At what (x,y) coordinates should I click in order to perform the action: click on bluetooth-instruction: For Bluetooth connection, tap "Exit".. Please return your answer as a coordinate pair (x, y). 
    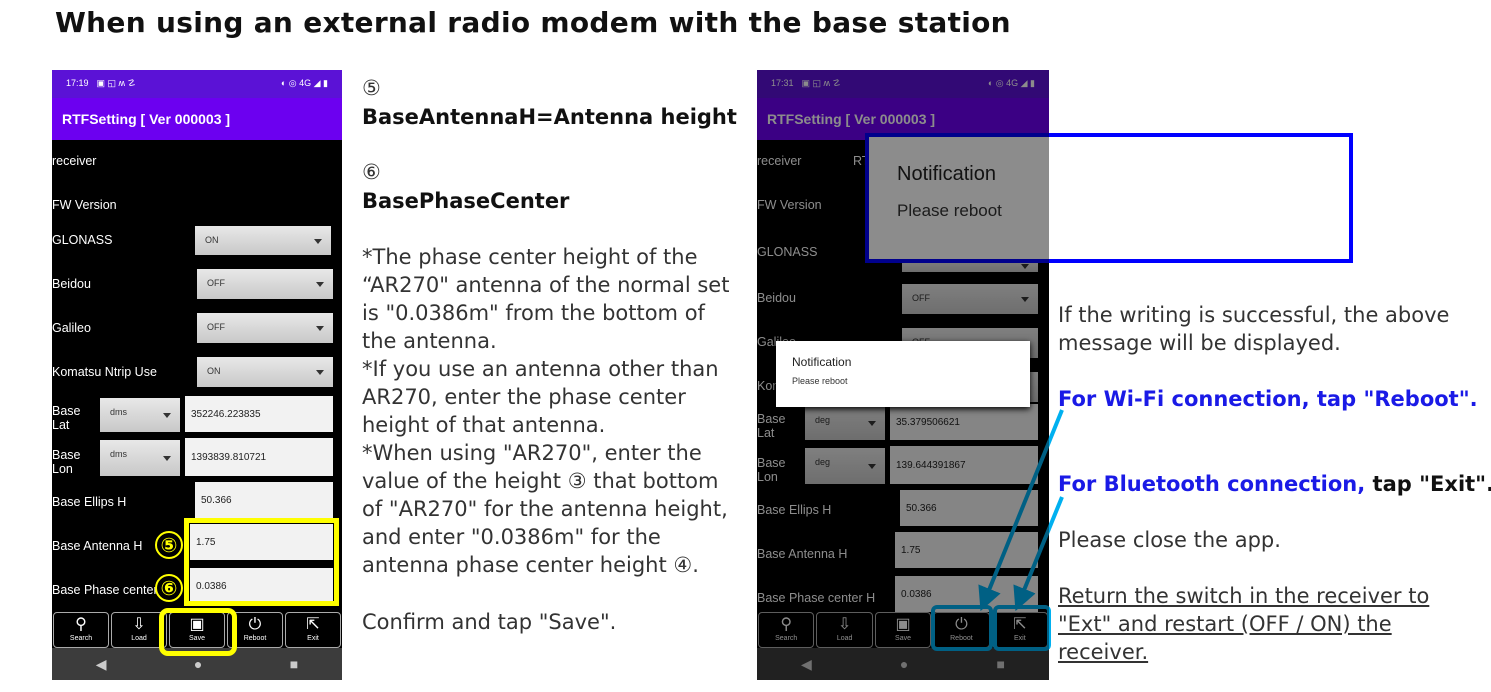
    Looking at the image, I should click on (1274, 484).